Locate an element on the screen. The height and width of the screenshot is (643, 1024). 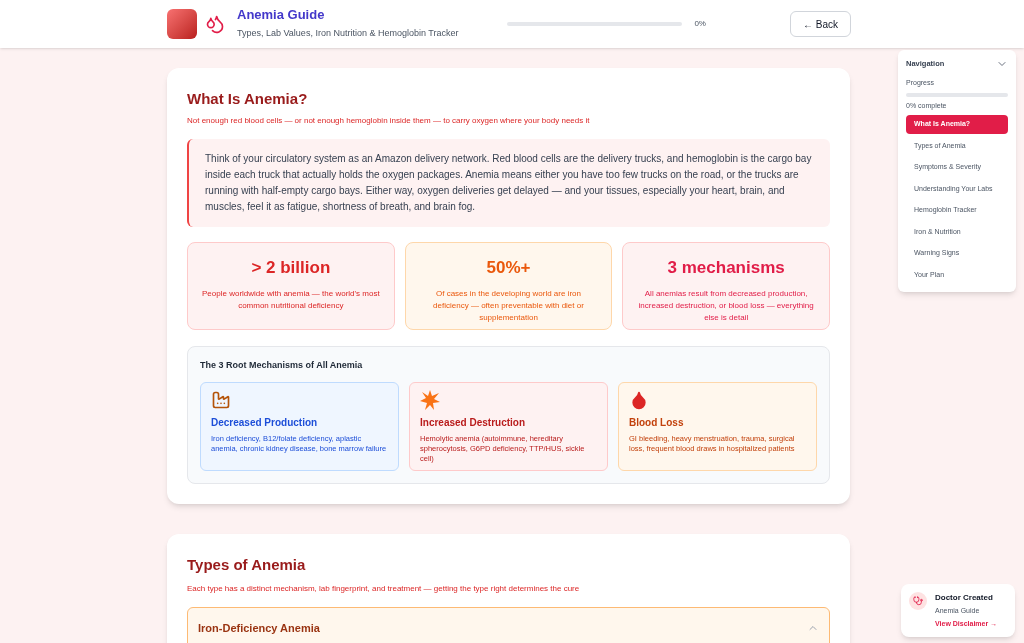
app-subtitle: Types, Lab Values, Iron Nutrition & Hemoglobin Tracker is located at coordinates (348, 34).